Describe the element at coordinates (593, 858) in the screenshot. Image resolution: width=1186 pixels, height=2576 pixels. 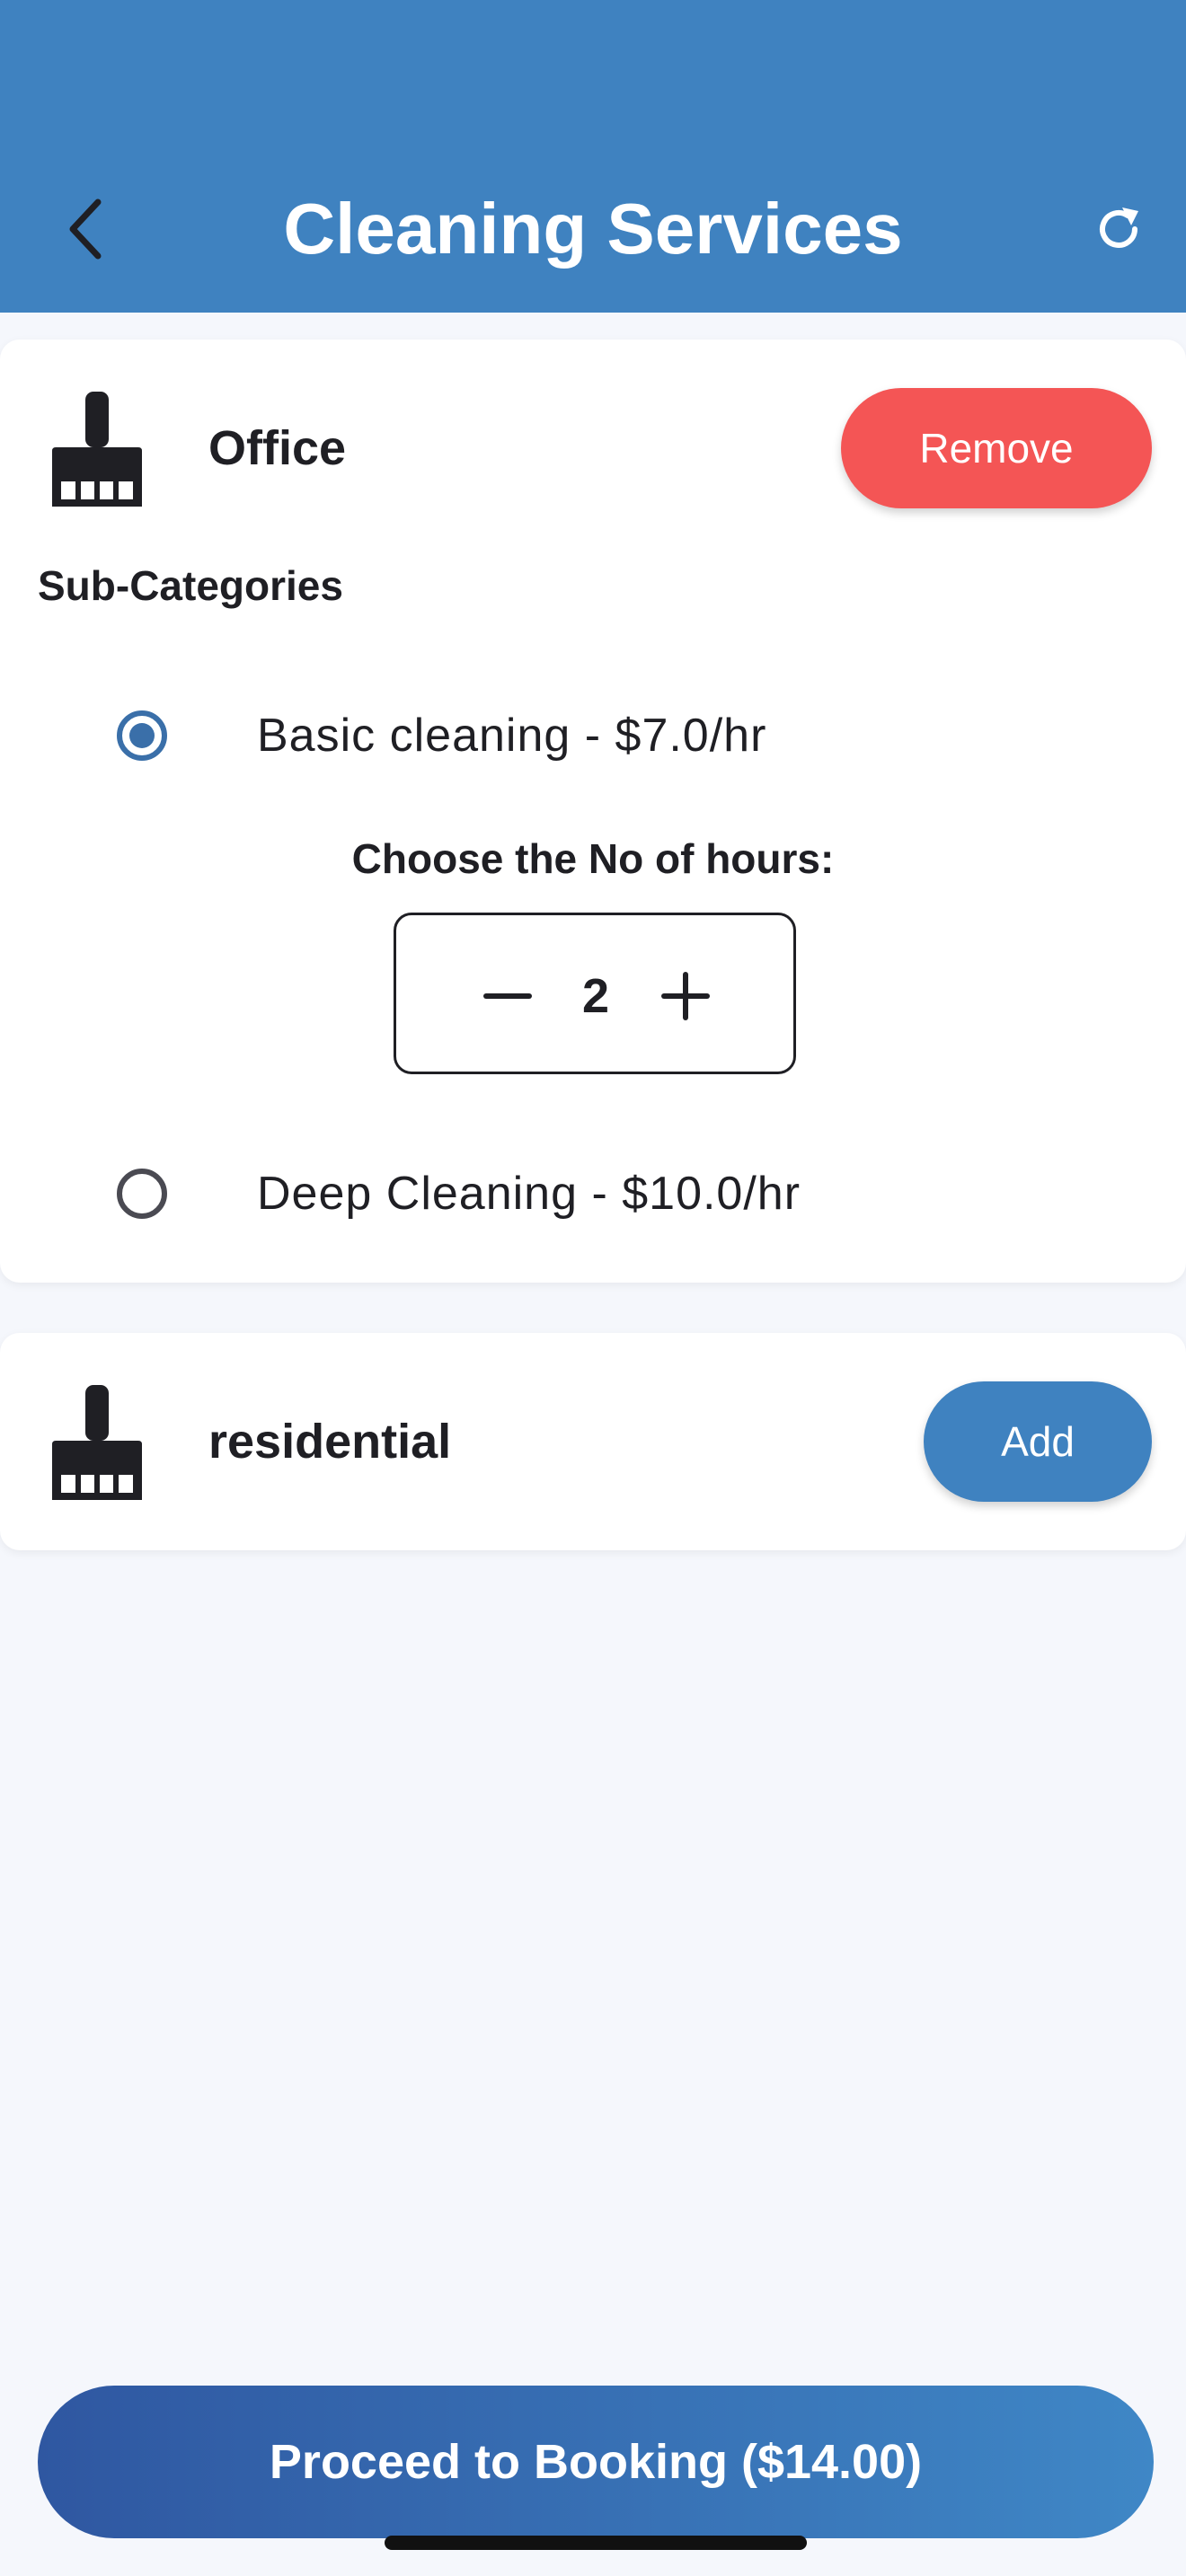
I see `hours-label: Choose the No of hours:` at that location.